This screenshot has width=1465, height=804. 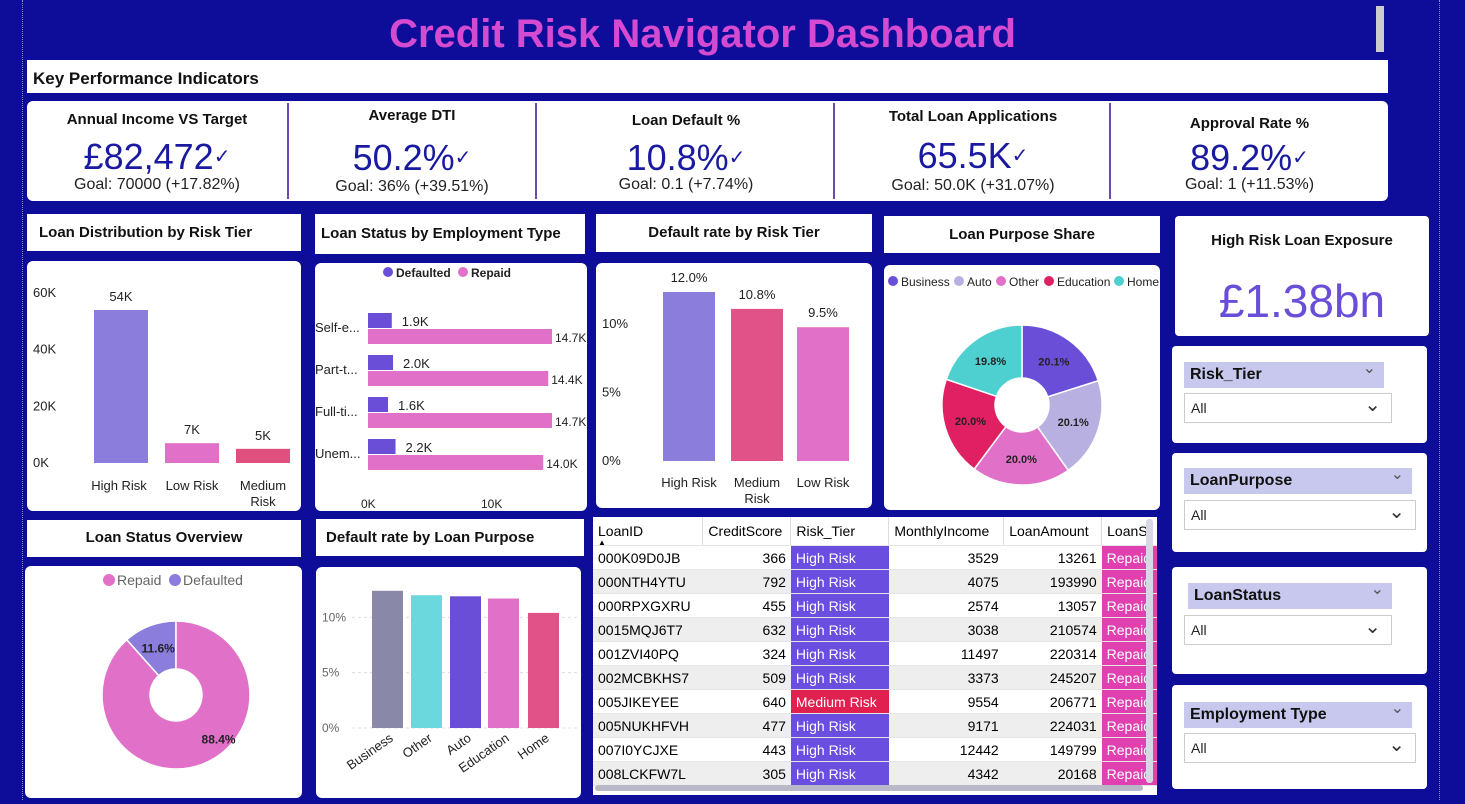 I want to click on default-tier-chart-title: Default rate by Risk Tier, so click(x=734, y=233).